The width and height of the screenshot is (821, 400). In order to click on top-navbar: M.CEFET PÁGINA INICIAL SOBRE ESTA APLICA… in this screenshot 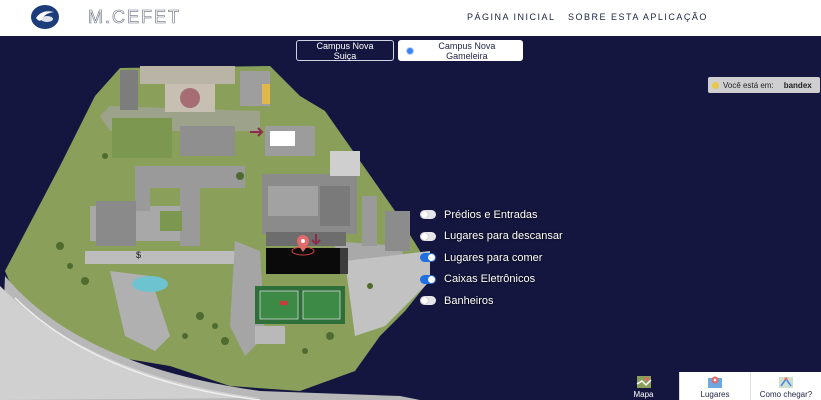, I will do `click(410, 18)`.